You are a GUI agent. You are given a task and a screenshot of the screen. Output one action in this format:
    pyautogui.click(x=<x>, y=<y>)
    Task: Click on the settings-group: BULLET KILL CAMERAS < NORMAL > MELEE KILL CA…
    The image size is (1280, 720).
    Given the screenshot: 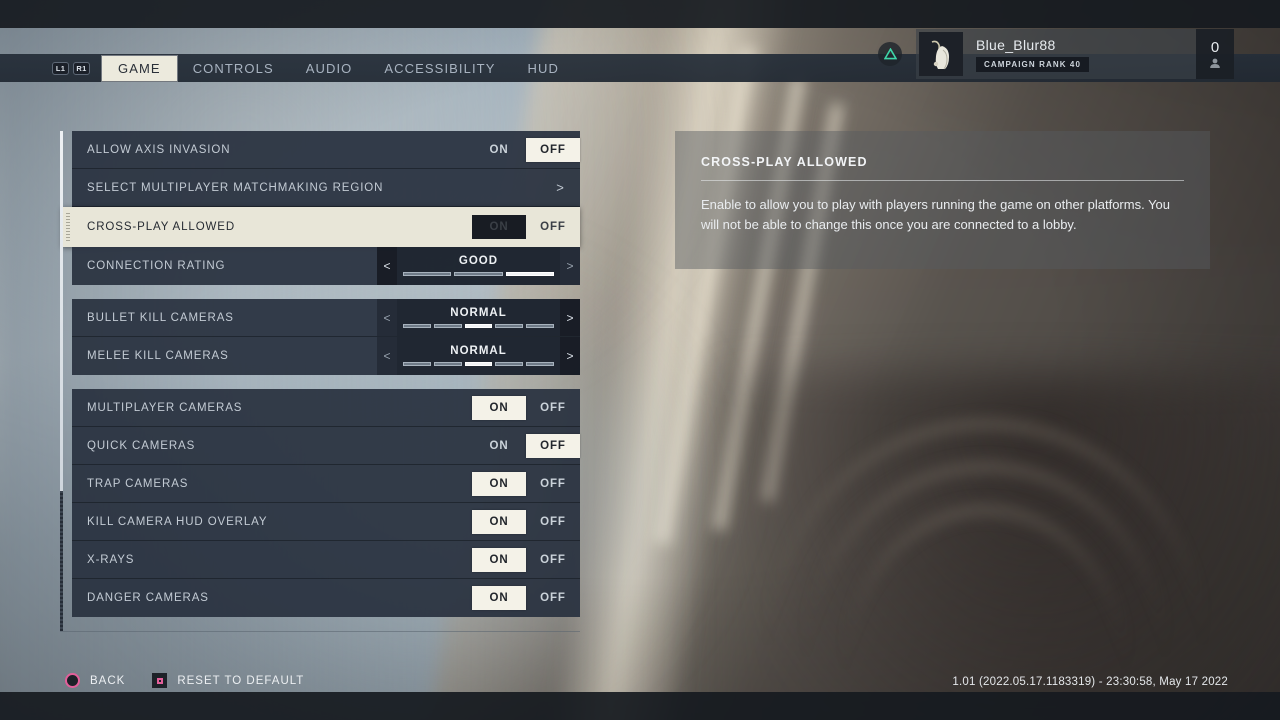 What is the action you would take?
    pyautogui.click(x=326, y=337)
    